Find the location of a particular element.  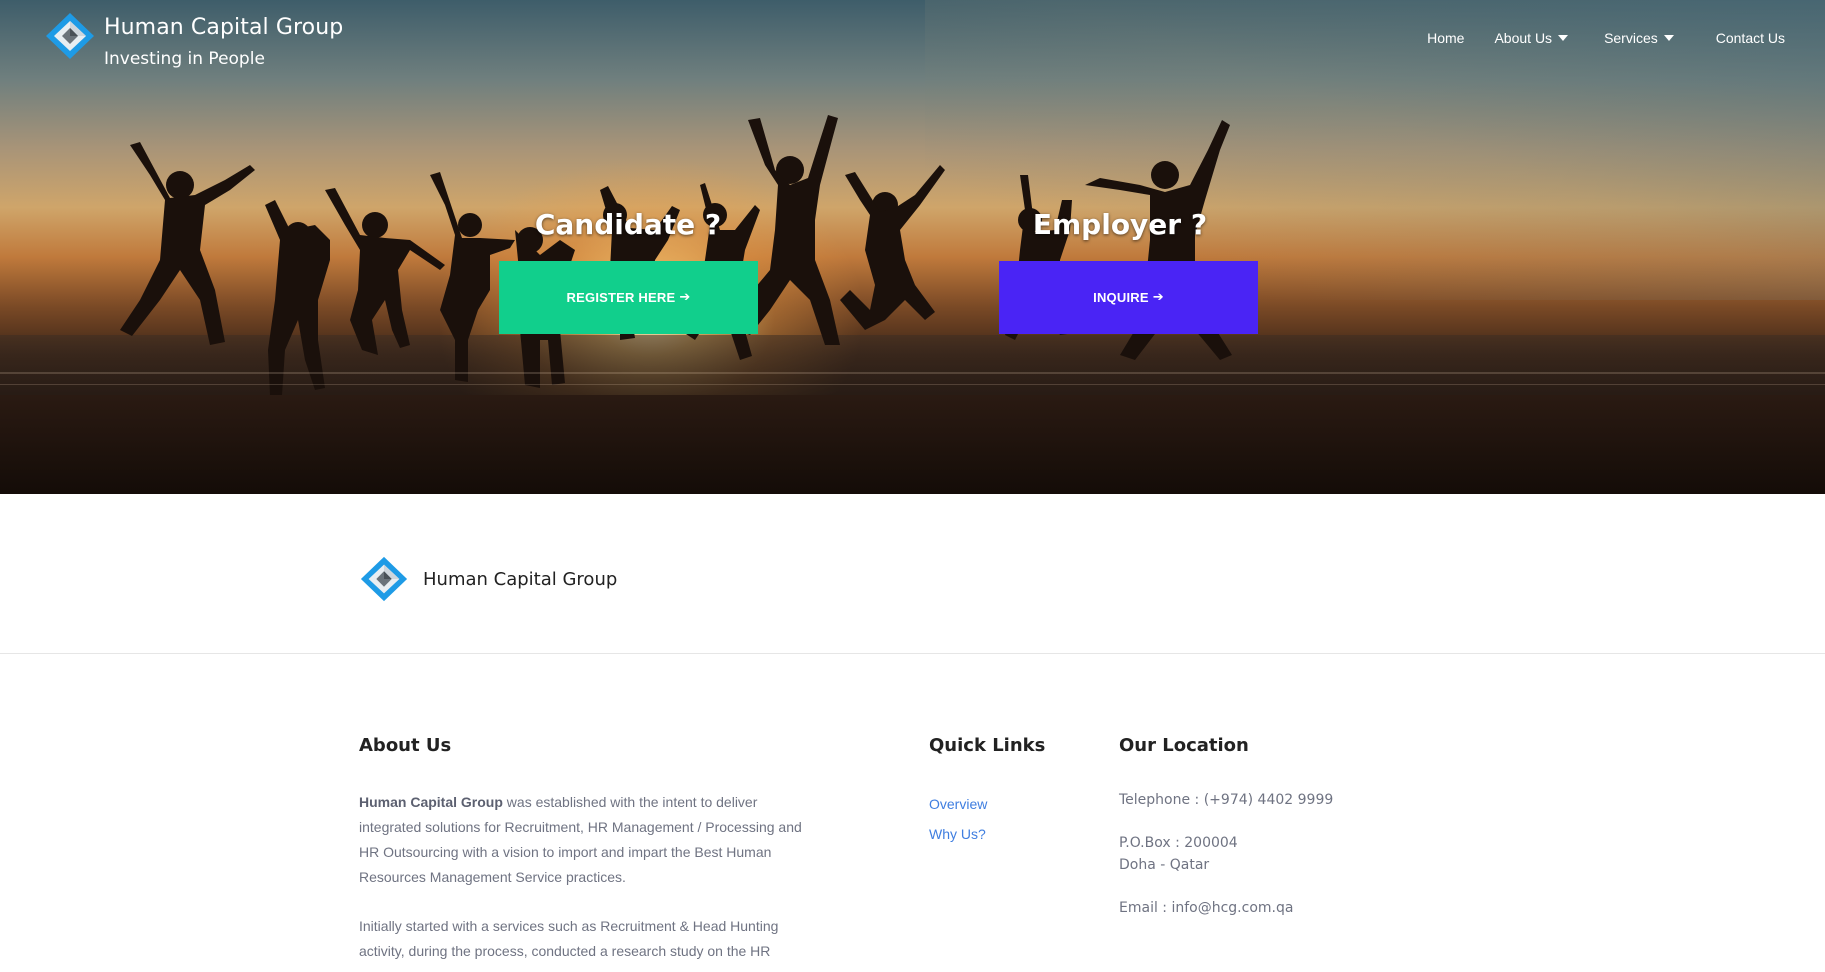

nav-home-label: Home is located at coordinates (1446, 38).